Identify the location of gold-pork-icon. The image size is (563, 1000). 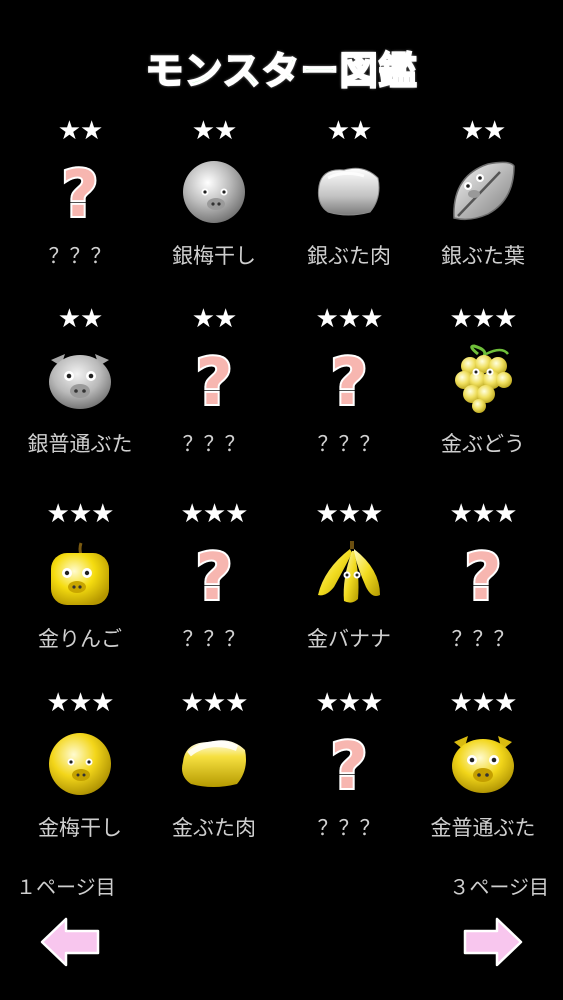
(214, 763).